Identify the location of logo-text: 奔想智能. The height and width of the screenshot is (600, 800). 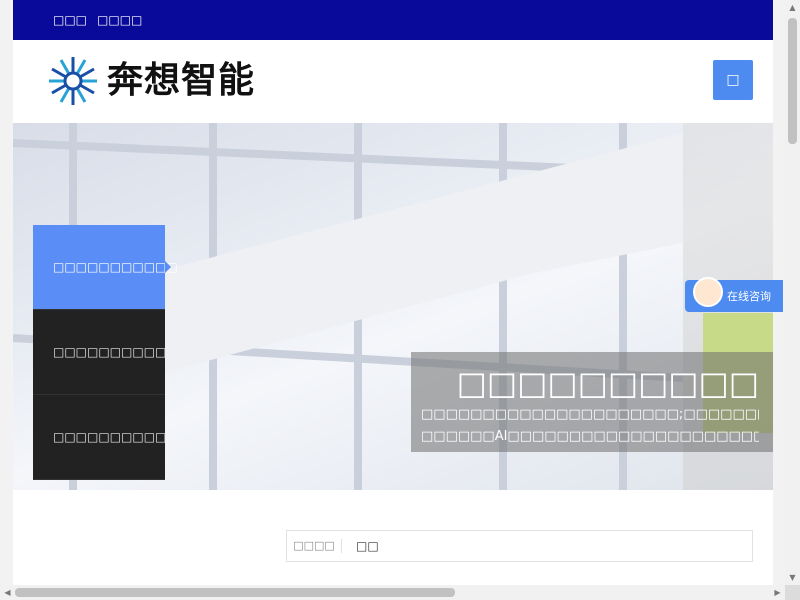
(181, 80).